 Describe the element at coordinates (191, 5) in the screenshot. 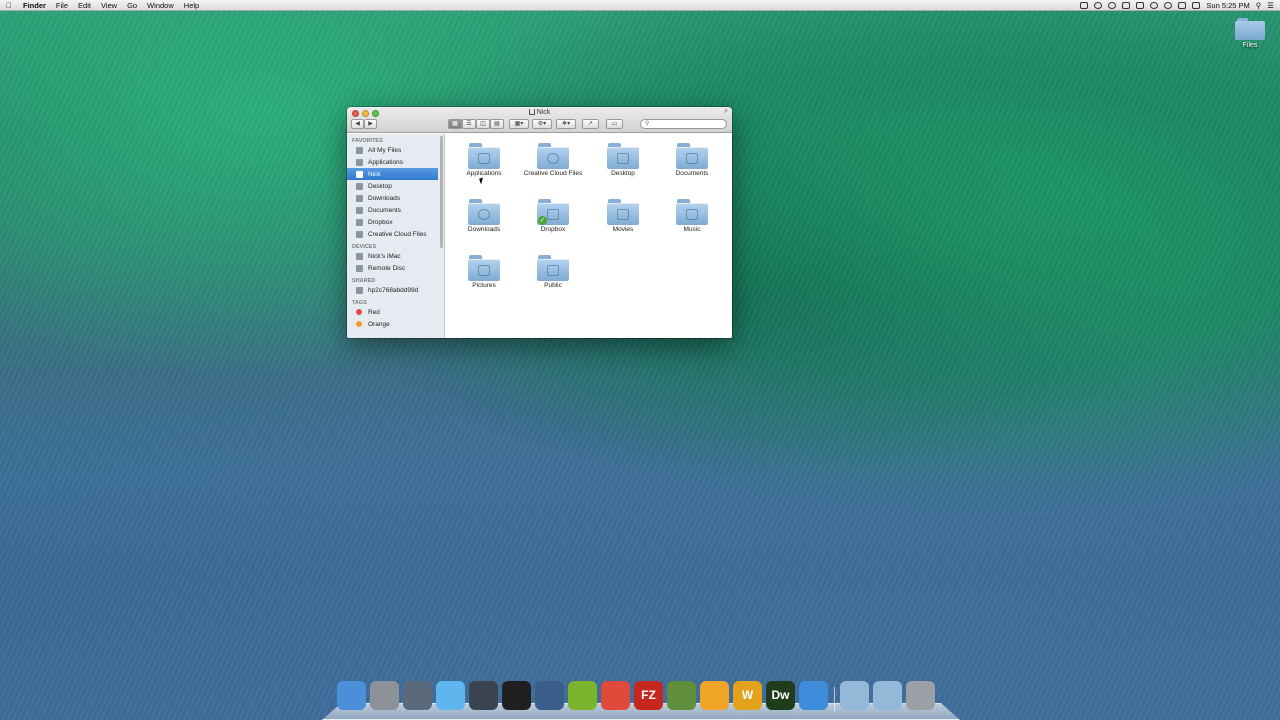

I see `menu-help: Help` at that location.